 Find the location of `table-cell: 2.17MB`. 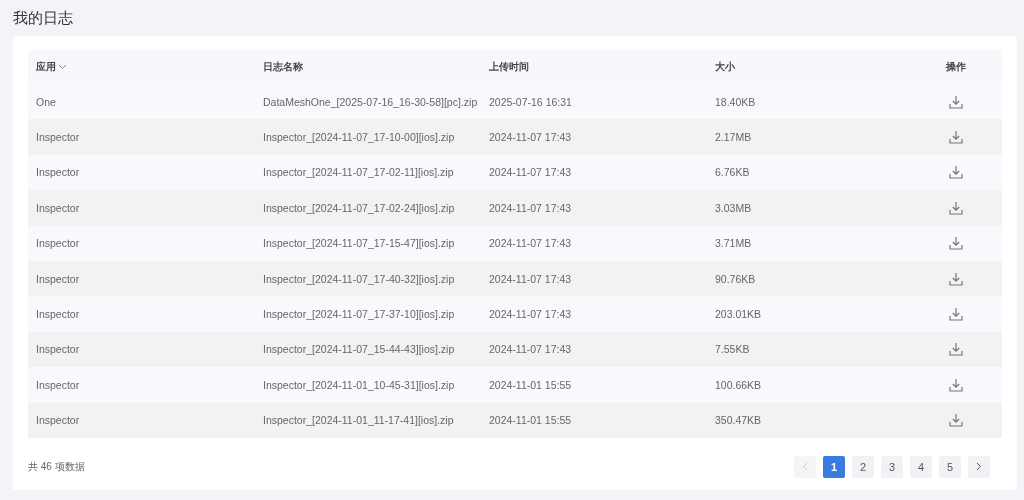

table-cell: 2.17MB is located at coordinates (733, 137).